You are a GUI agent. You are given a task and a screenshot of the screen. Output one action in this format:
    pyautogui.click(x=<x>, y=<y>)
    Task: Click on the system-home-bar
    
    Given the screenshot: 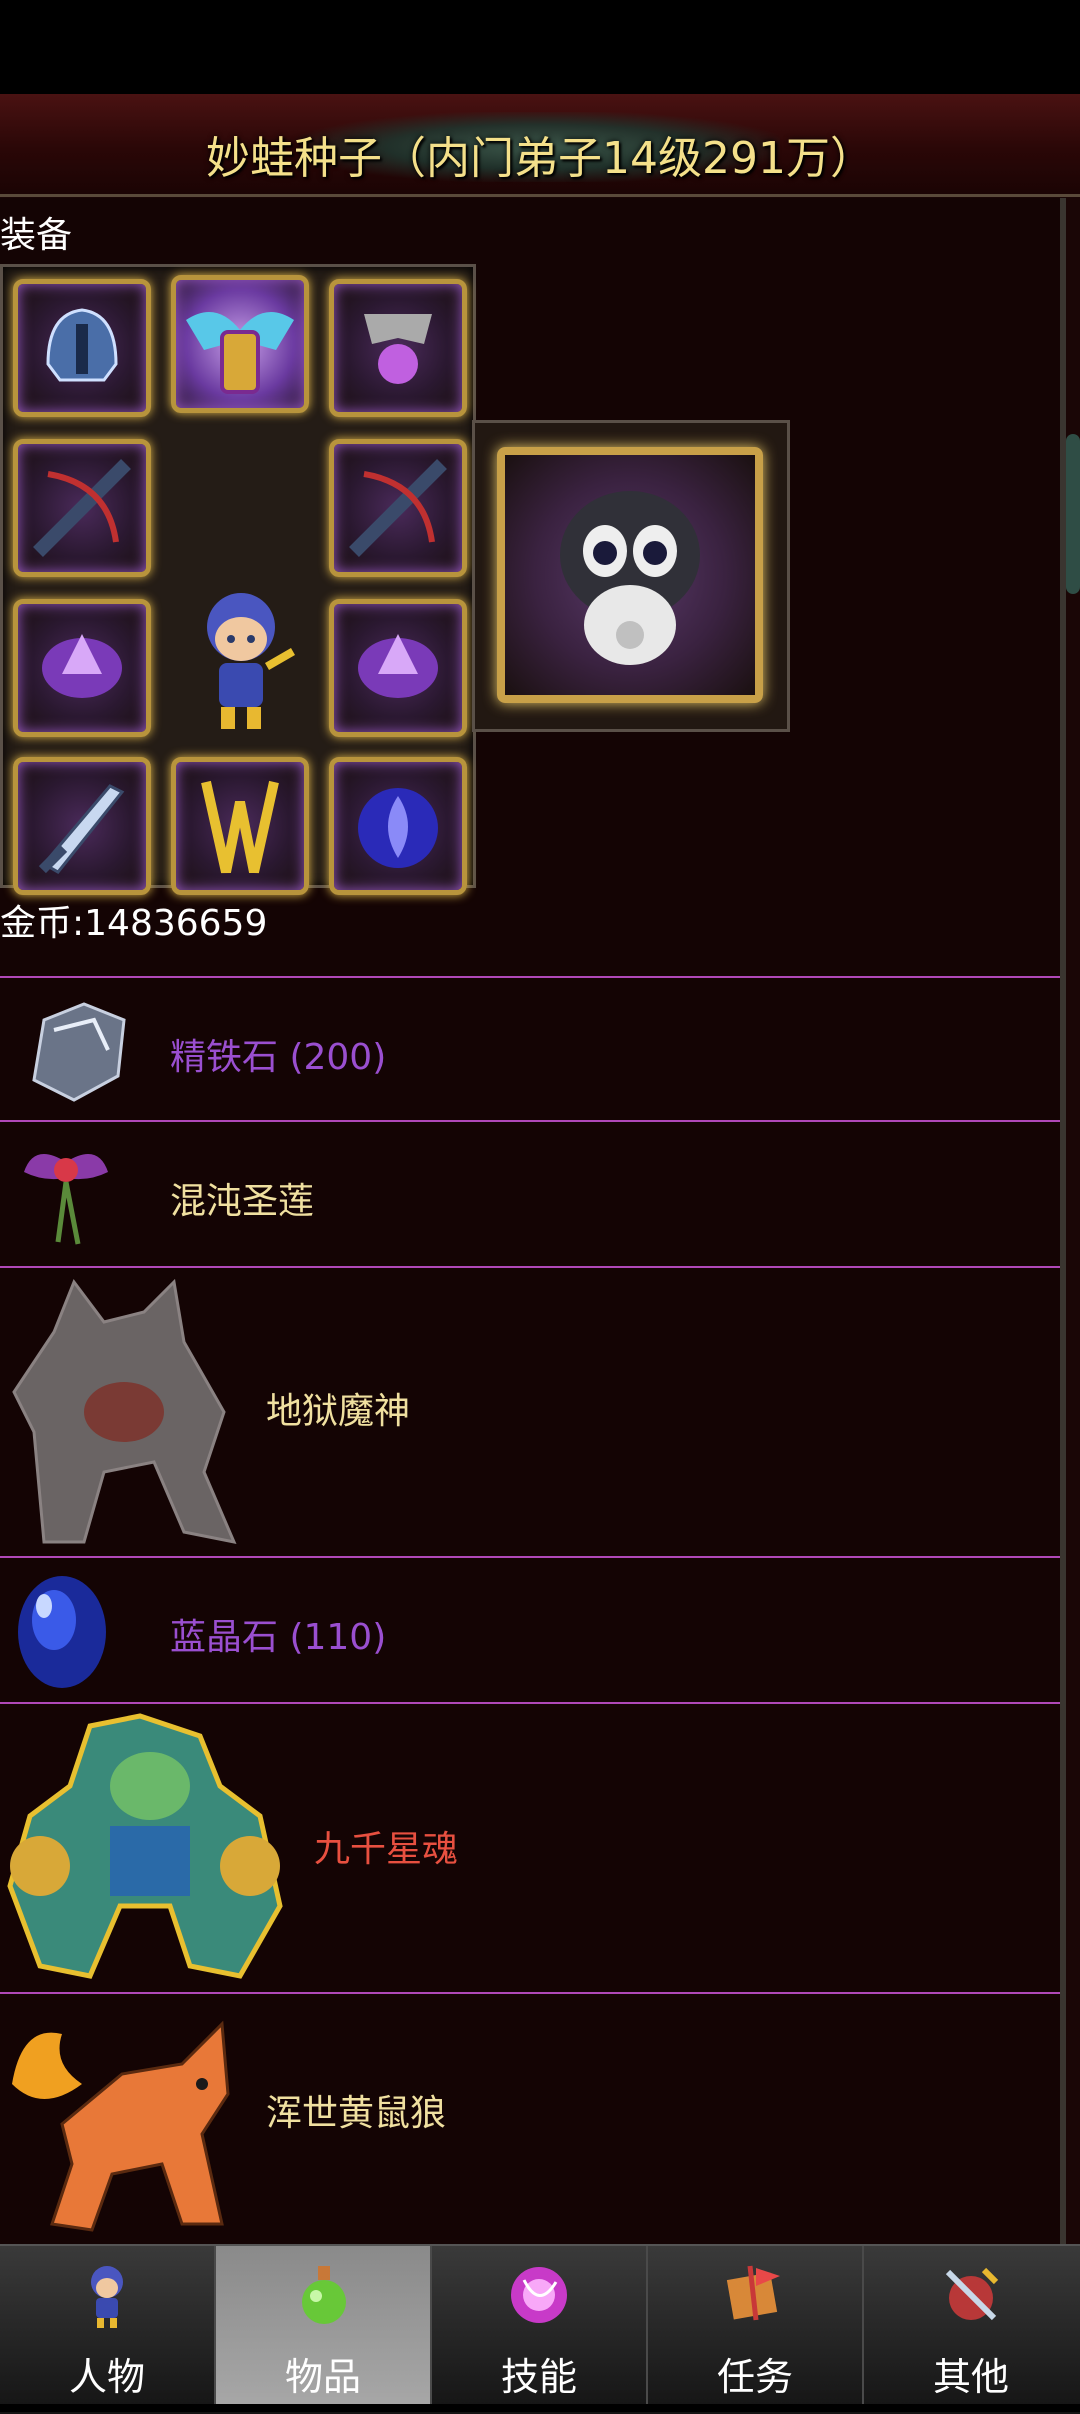 What is the action you would take?
    pyautogui.click(x=540, y=2408)
    